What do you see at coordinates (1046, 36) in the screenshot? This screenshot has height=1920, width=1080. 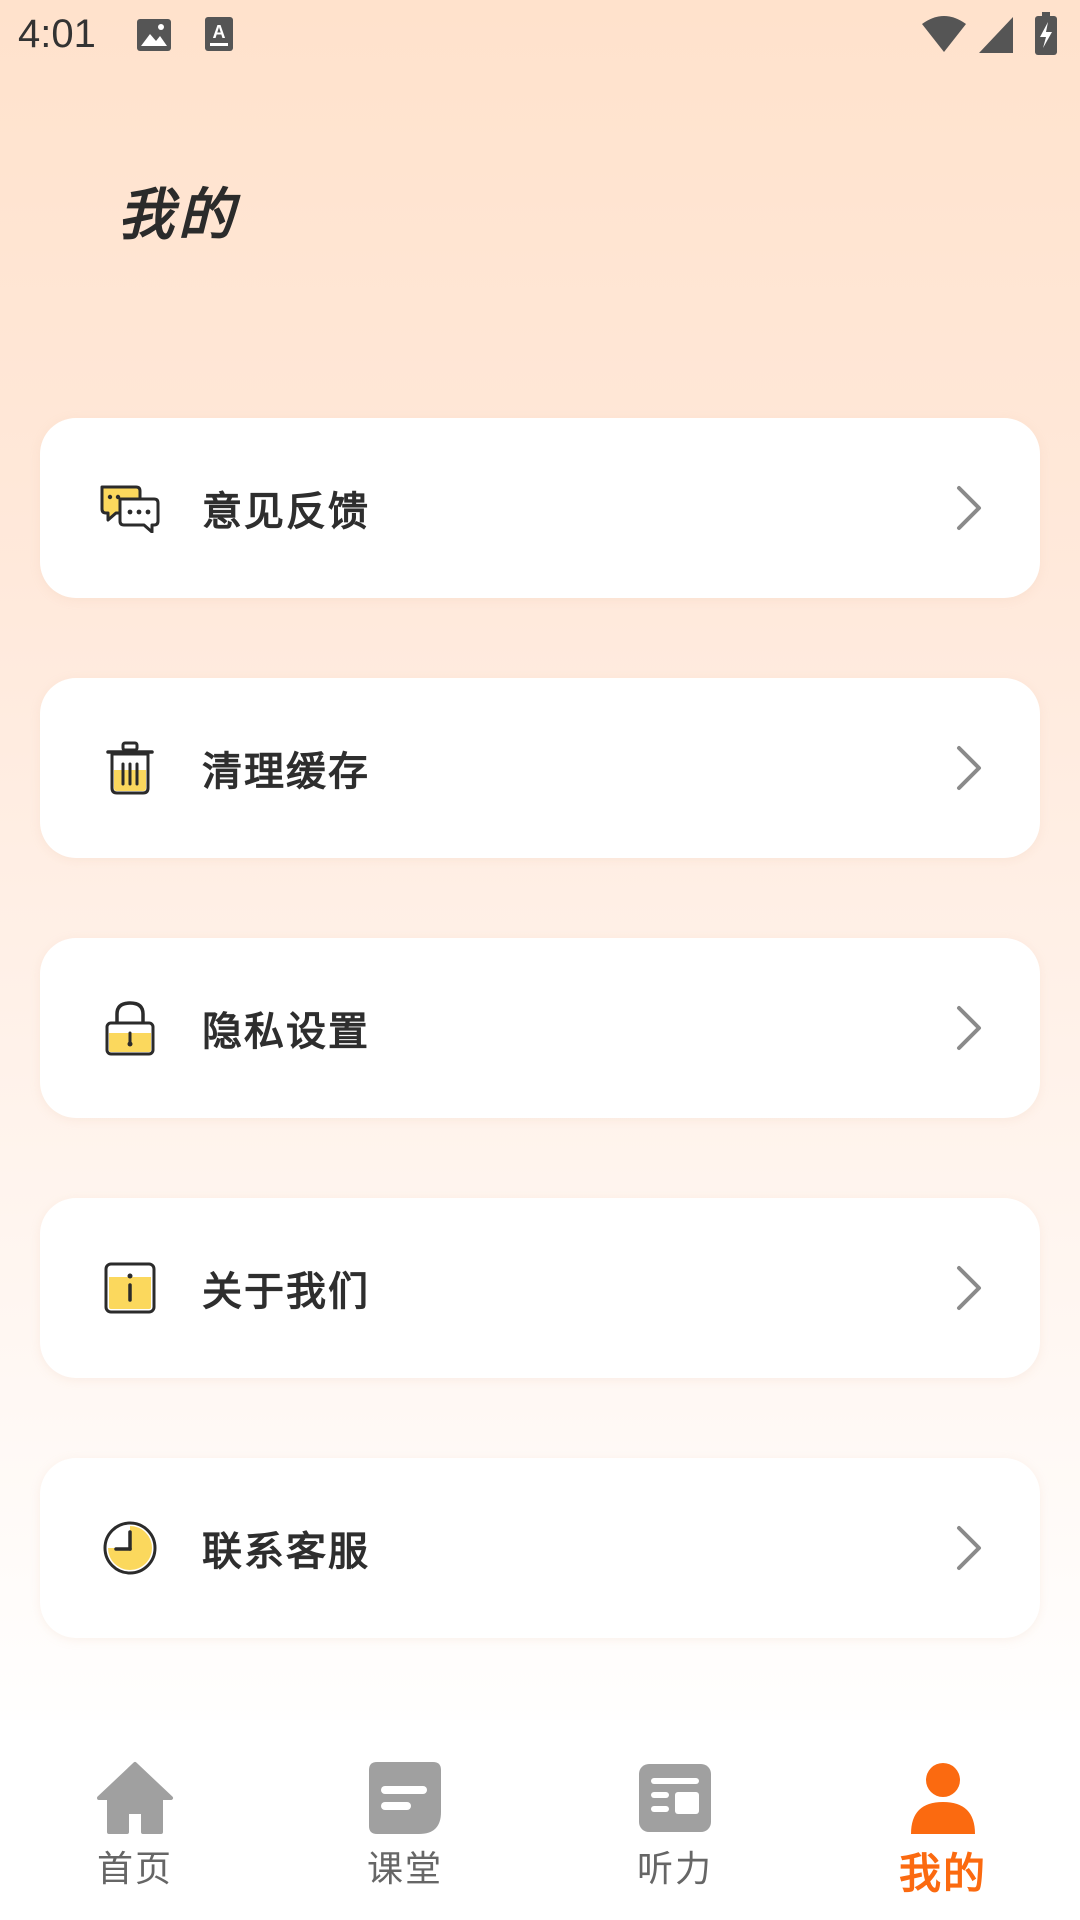 I see `battery-charging-icon` at bounding box center [1046, 36].